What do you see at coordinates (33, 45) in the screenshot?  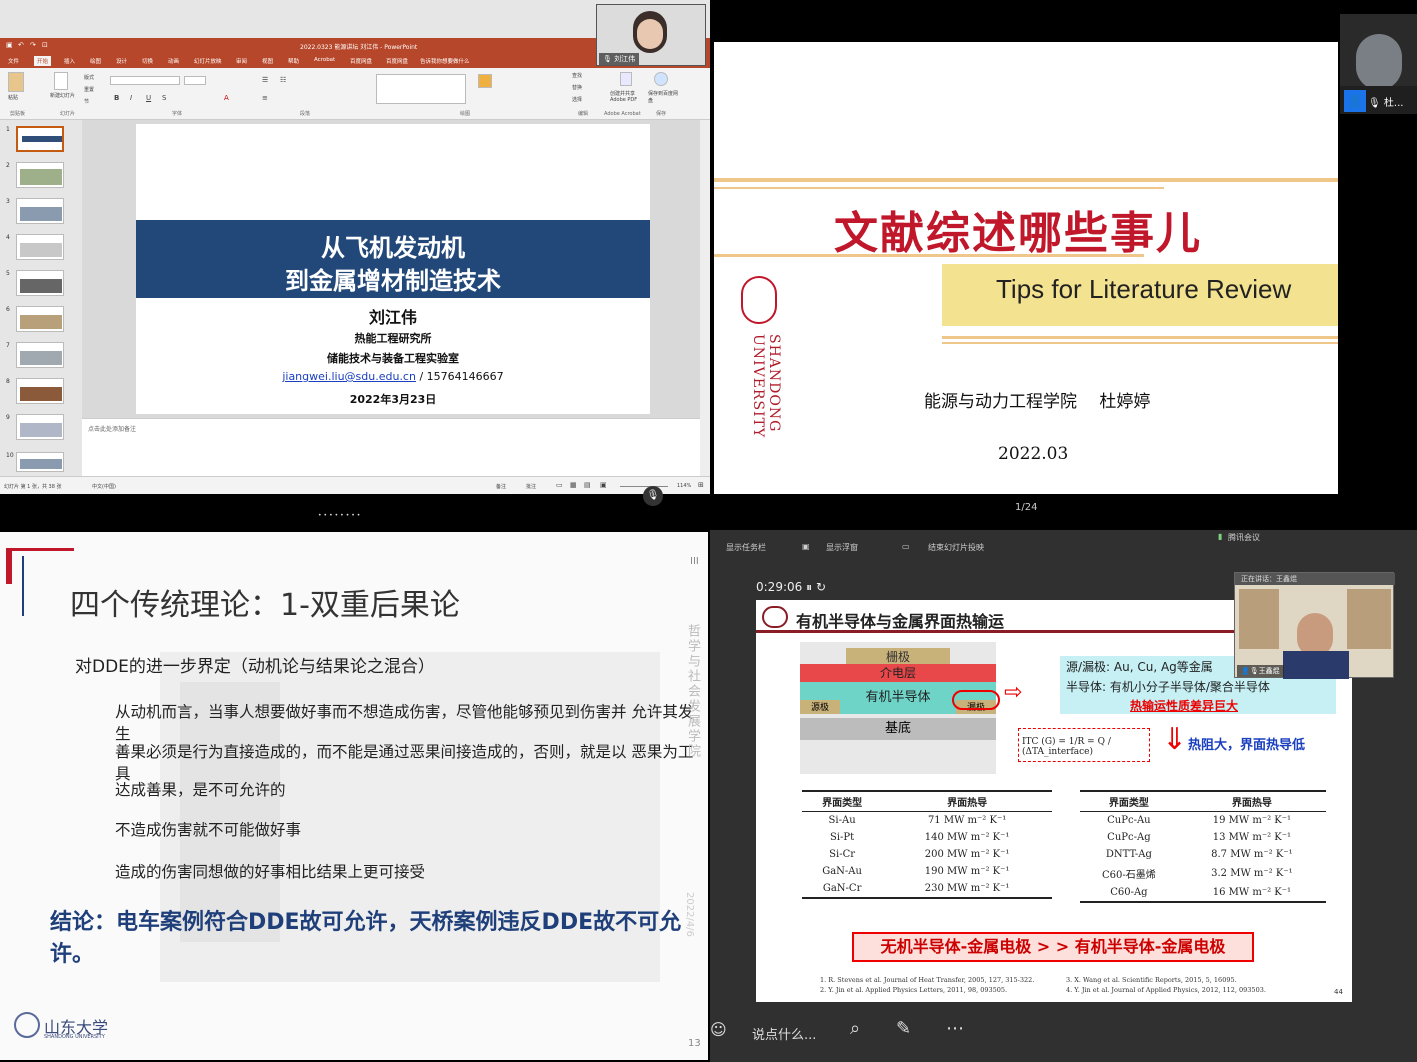 I see `redo-icon: ↷` at bounding box center [33, 45].